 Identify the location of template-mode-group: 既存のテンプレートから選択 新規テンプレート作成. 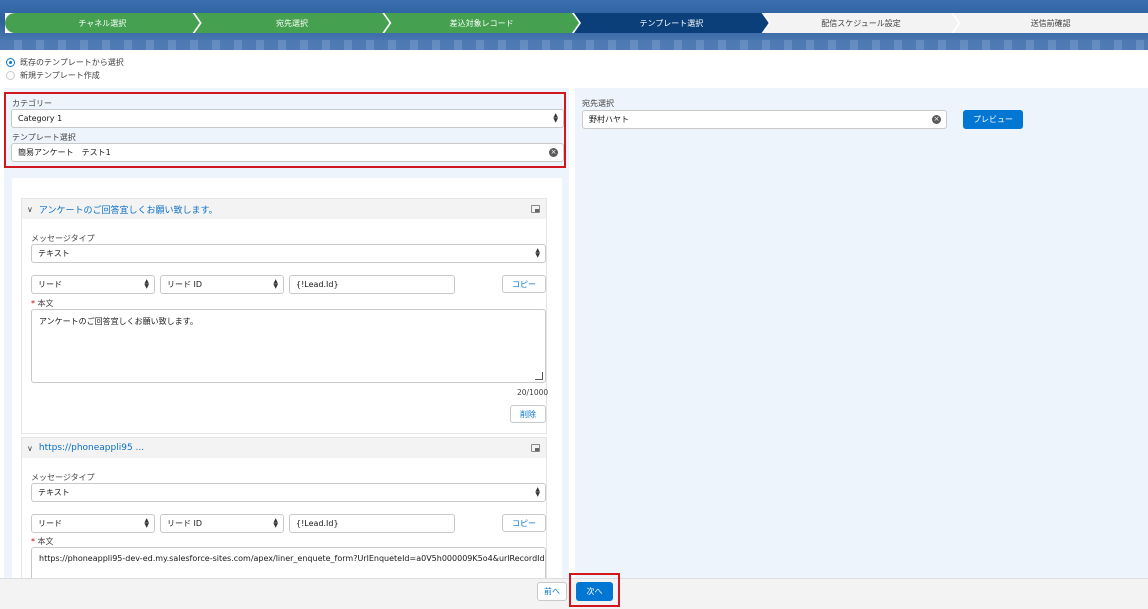
(65, 69).